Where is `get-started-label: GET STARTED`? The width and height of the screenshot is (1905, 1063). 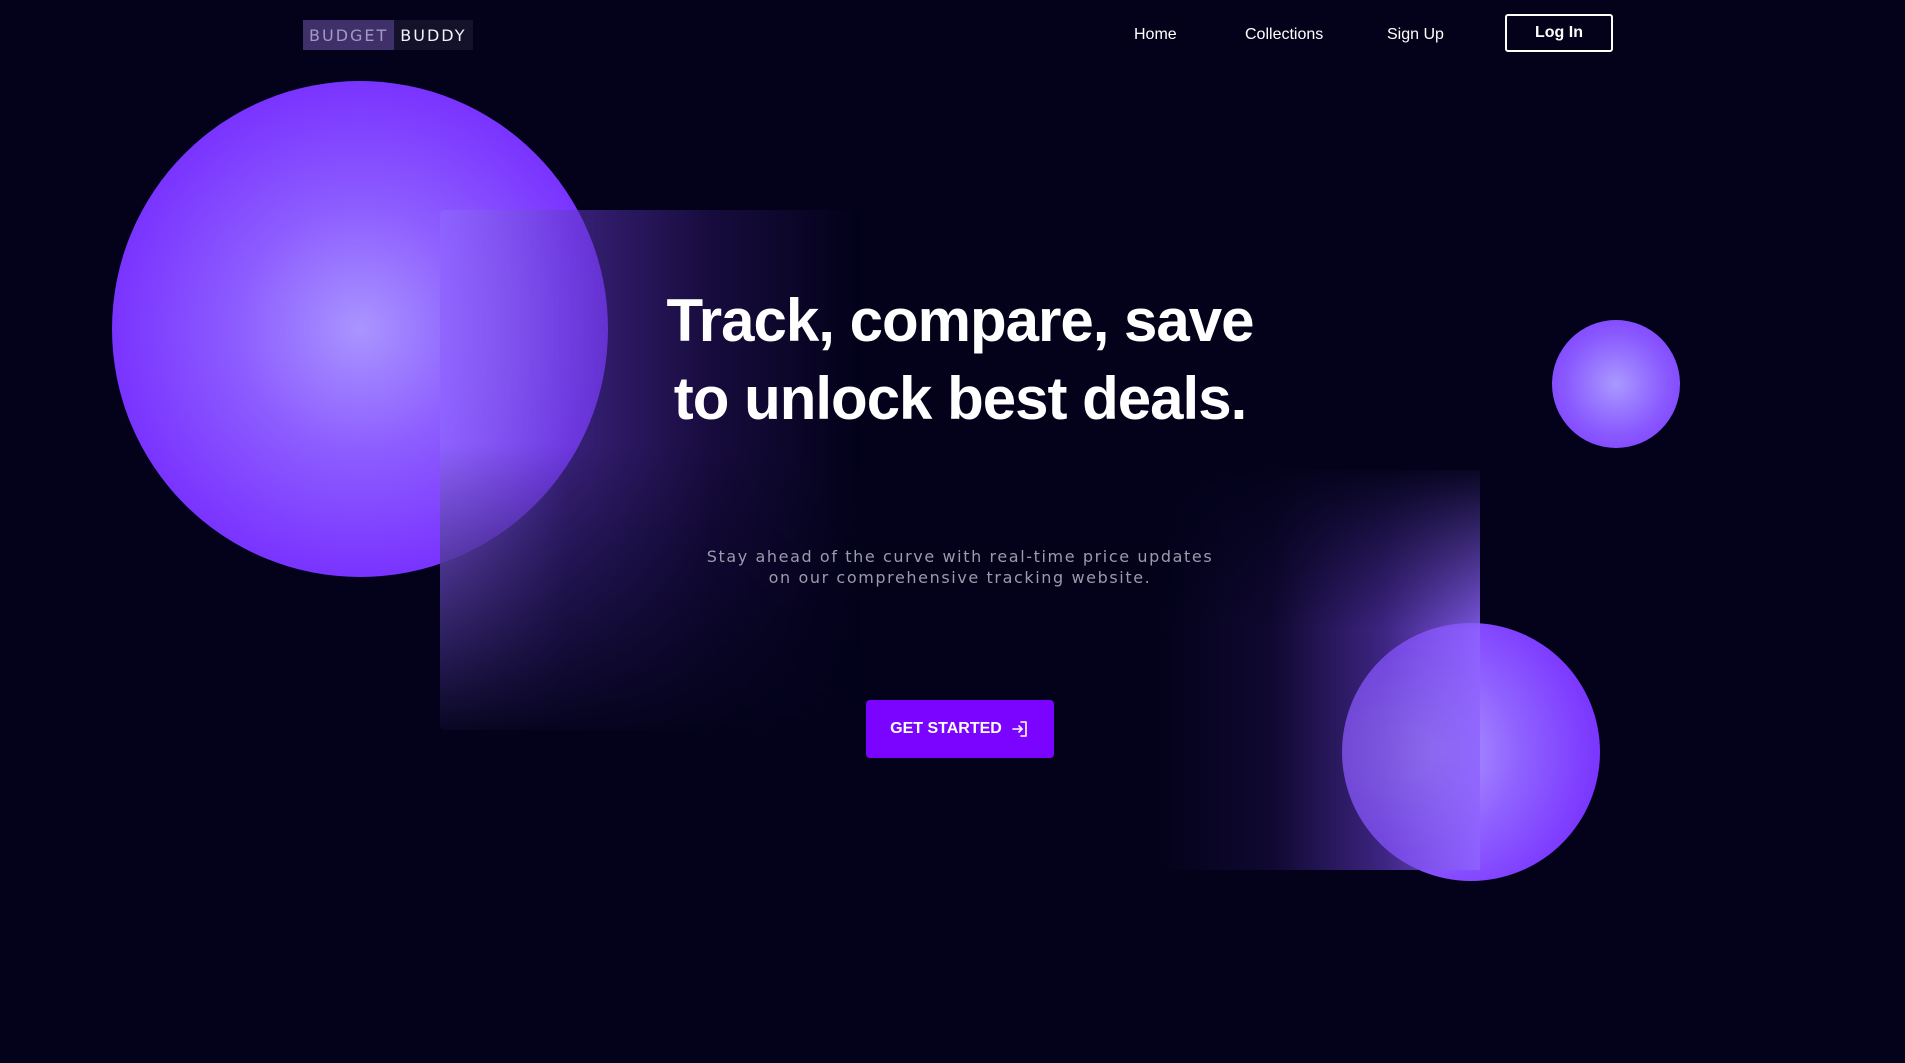 get-started-label: GET STARTED is located at coordinates (946, 728).